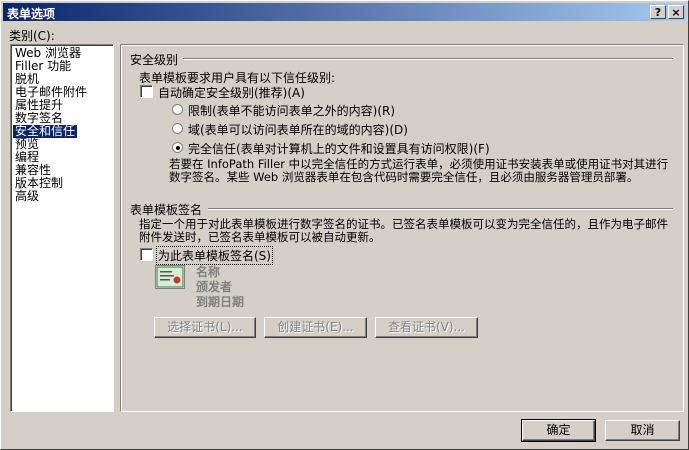 This screenshot has width=689, height=450. I want to click on sign-template-checkbox, so click(146, 254).